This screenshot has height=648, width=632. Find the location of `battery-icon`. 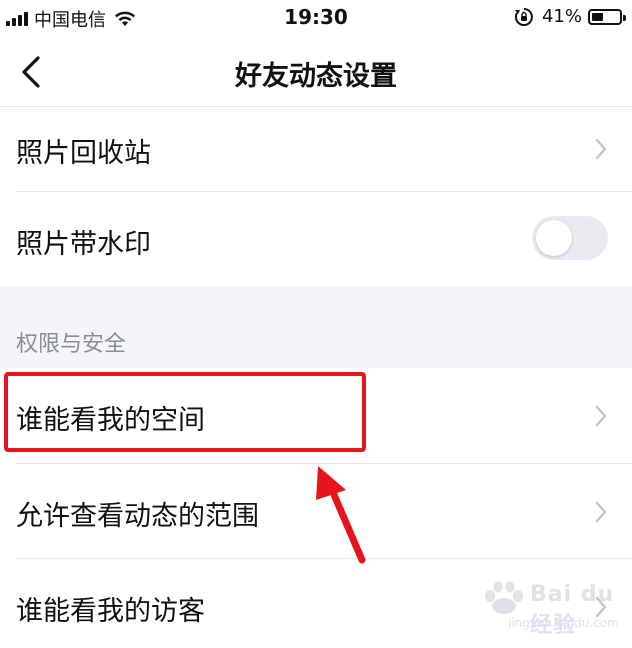

battery-icon is located at coordinates (607, 16).